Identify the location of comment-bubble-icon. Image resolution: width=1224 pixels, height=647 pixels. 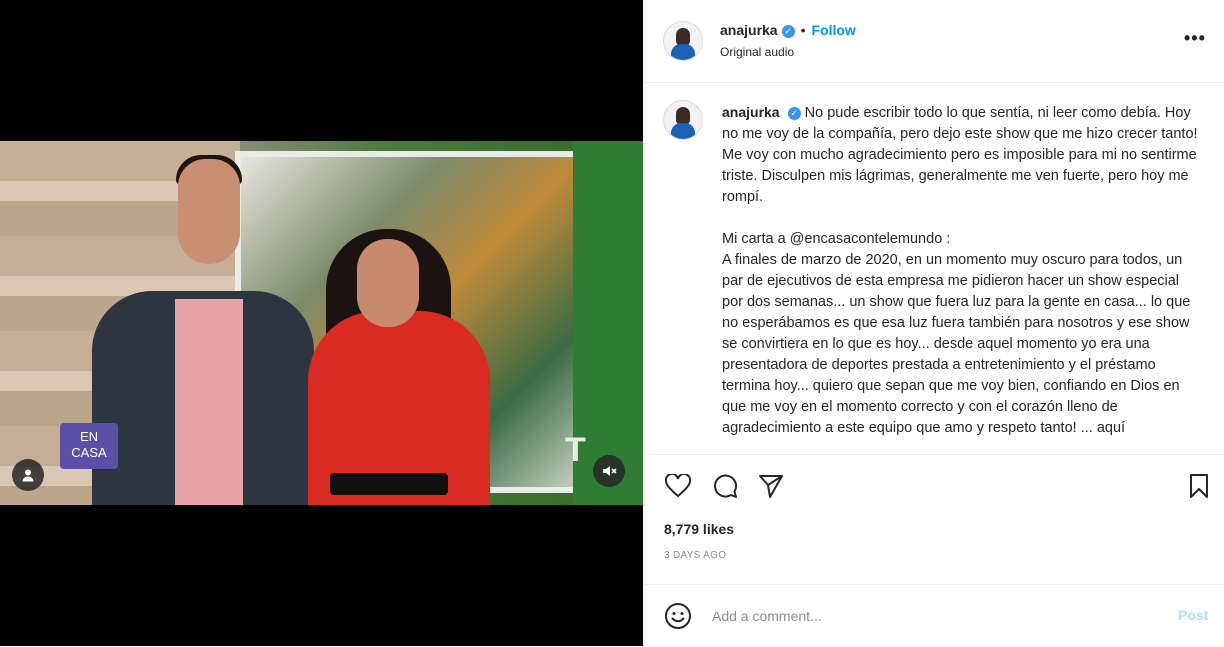
(726, 486).